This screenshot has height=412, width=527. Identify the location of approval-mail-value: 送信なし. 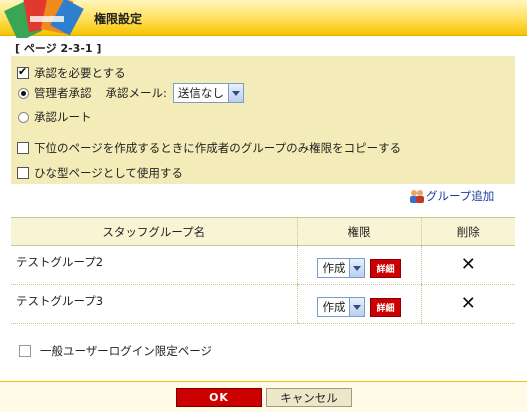
(200, 93).